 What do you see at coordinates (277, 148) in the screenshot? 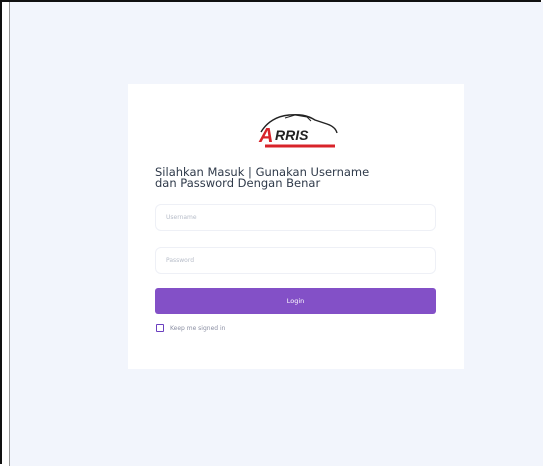
I see `logo-tagline: RENTAL CAR` at bounding box center [277, 148].